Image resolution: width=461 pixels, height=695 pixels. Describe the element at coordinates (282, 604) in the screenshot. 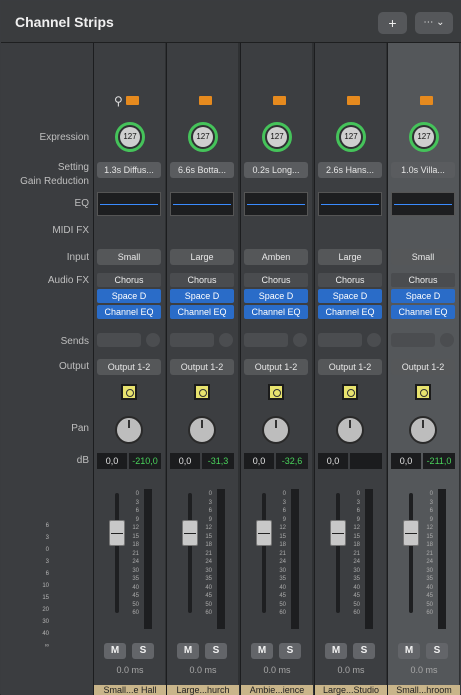

I see `meter-scale-mark: 50` at that location.